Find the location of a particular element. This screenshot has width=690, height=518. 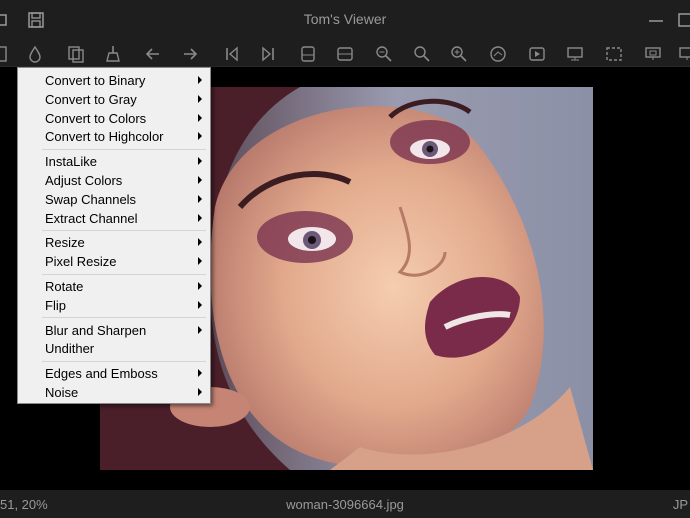

menu-item: Edges and Emboss is located at coordinates (114, 373).